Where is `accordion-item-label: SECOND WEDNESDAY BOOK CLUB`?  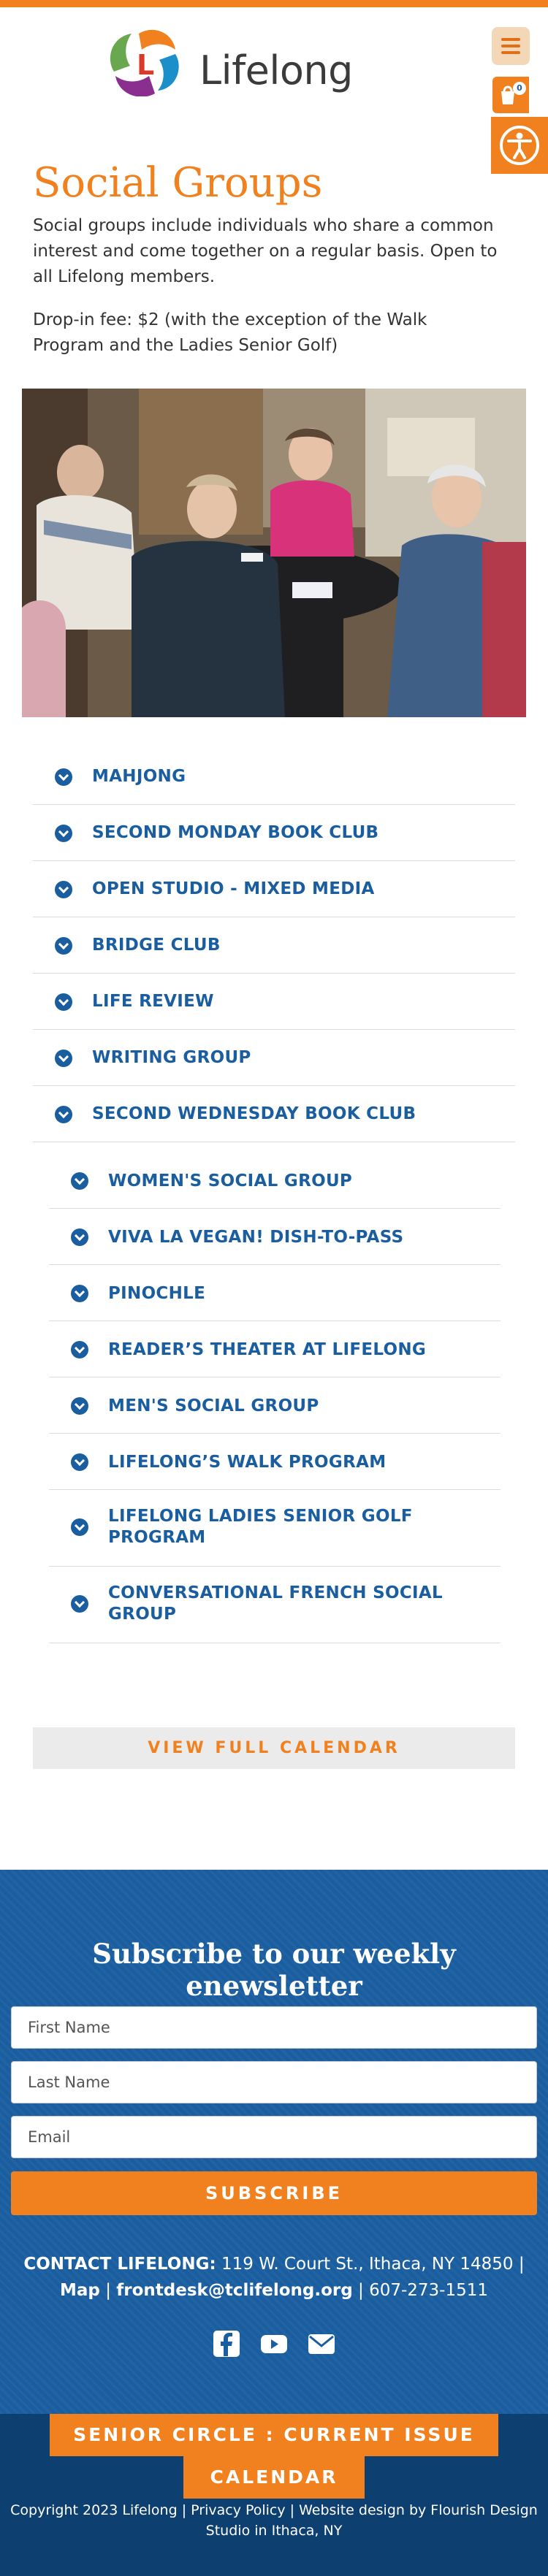
accordion-item-label: SECOND WEDNESDAY BOOK CLUB is located at coordinates (254, 1113).